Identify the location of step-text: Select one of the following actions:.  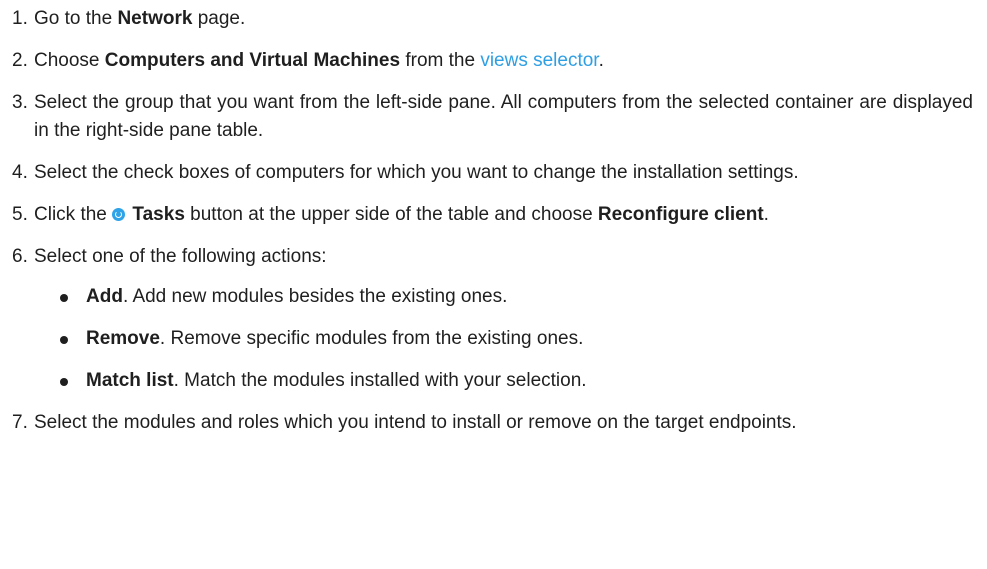
(180, 256).